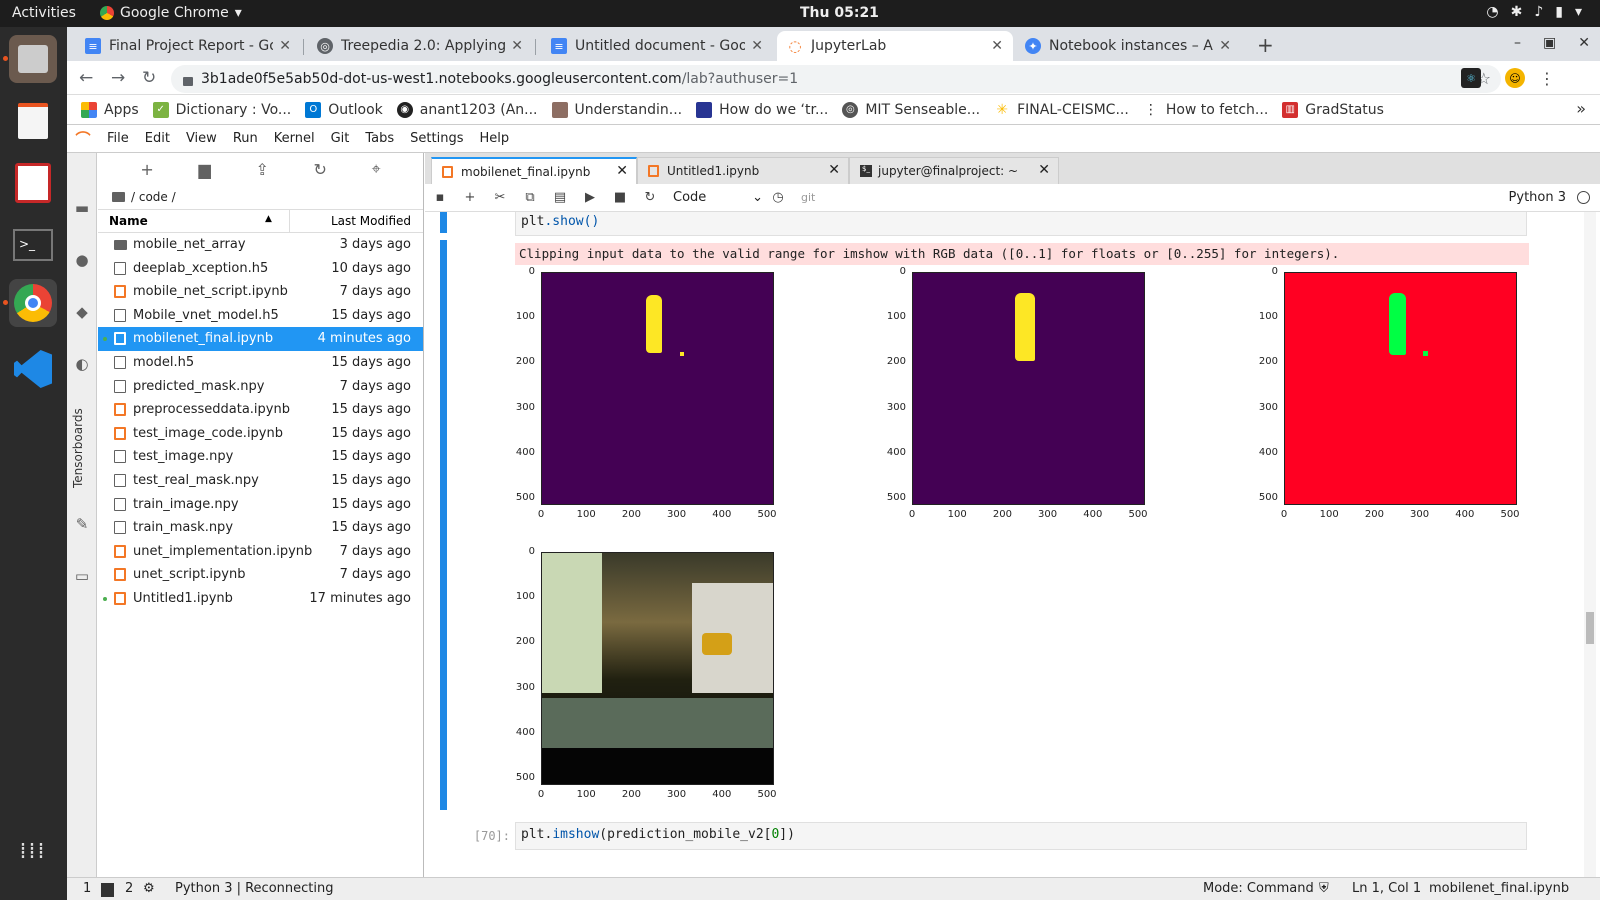 This screenshot has width=1600, height=900. What do you see at coordinates (534, 170) in the screenshot?
I see `doc-tab-active: mobilenet_final.ipynb ✕` at bounding box center [534, 170].